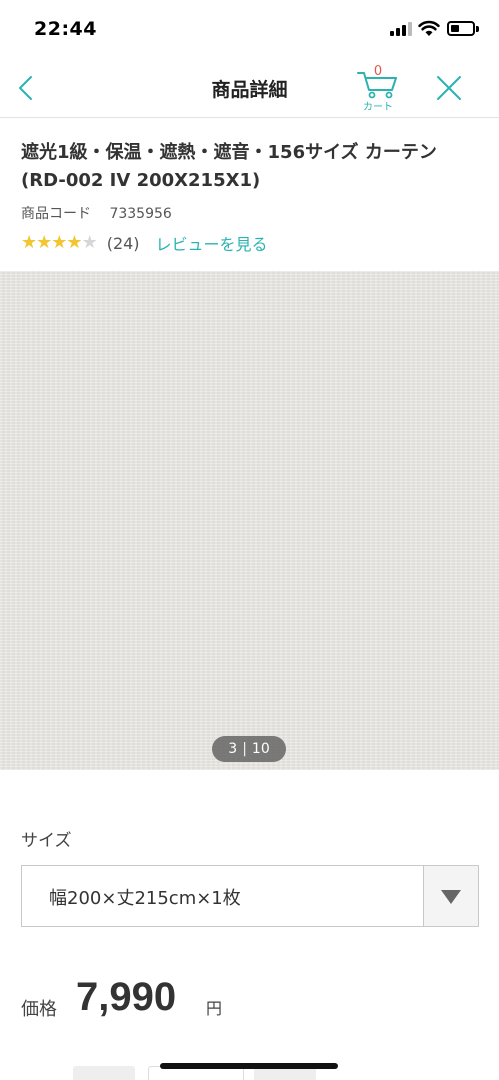 The height and width of the screenshot is (1080, 499). Describe the element at coordinates (56, 214) in the screenshot. I see `product-code-label: 商品コード` at that location.